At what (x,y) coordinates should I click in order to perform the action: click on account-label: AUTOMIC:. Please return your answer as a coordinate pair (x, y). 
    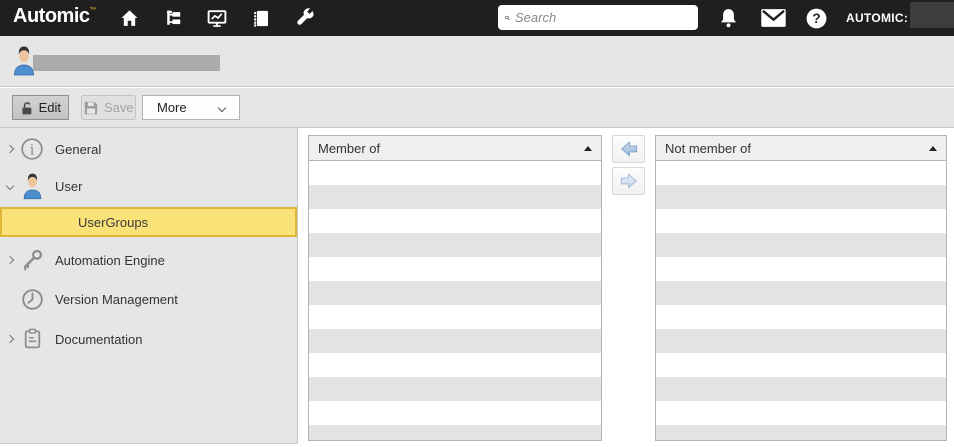
    Looking at the image, I should click on (877, 18).